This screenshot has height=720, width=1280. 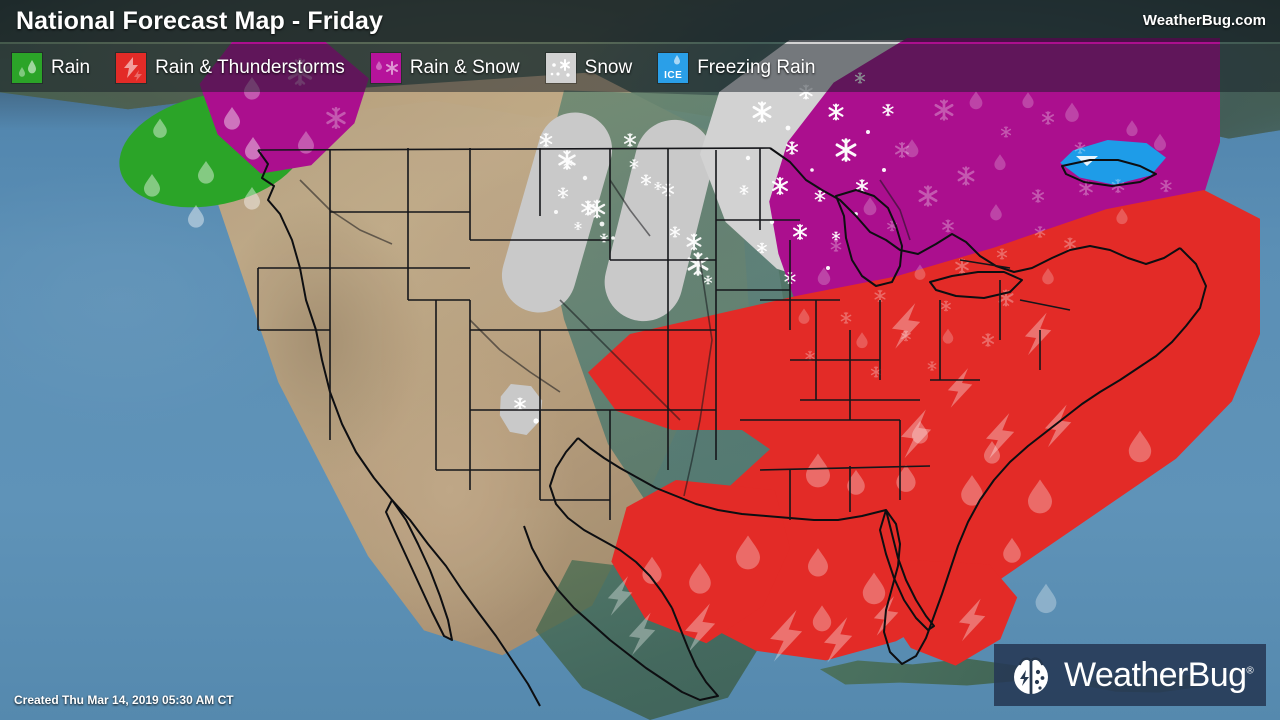 I want to click on legend-label-snow: Snow, so click(x=608, y=67).